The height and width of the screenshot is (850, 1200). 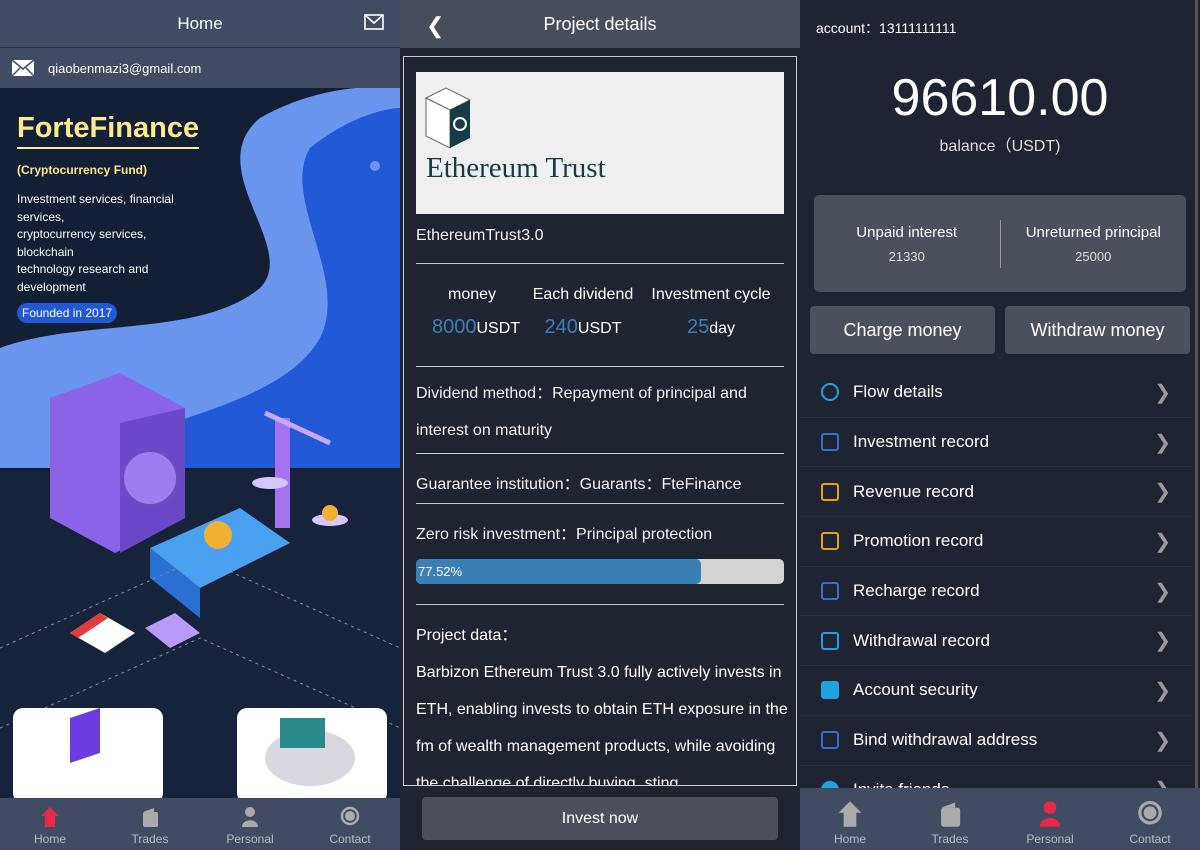 I want to click on stat-label: Each dividend, so click(x=583, y=294).